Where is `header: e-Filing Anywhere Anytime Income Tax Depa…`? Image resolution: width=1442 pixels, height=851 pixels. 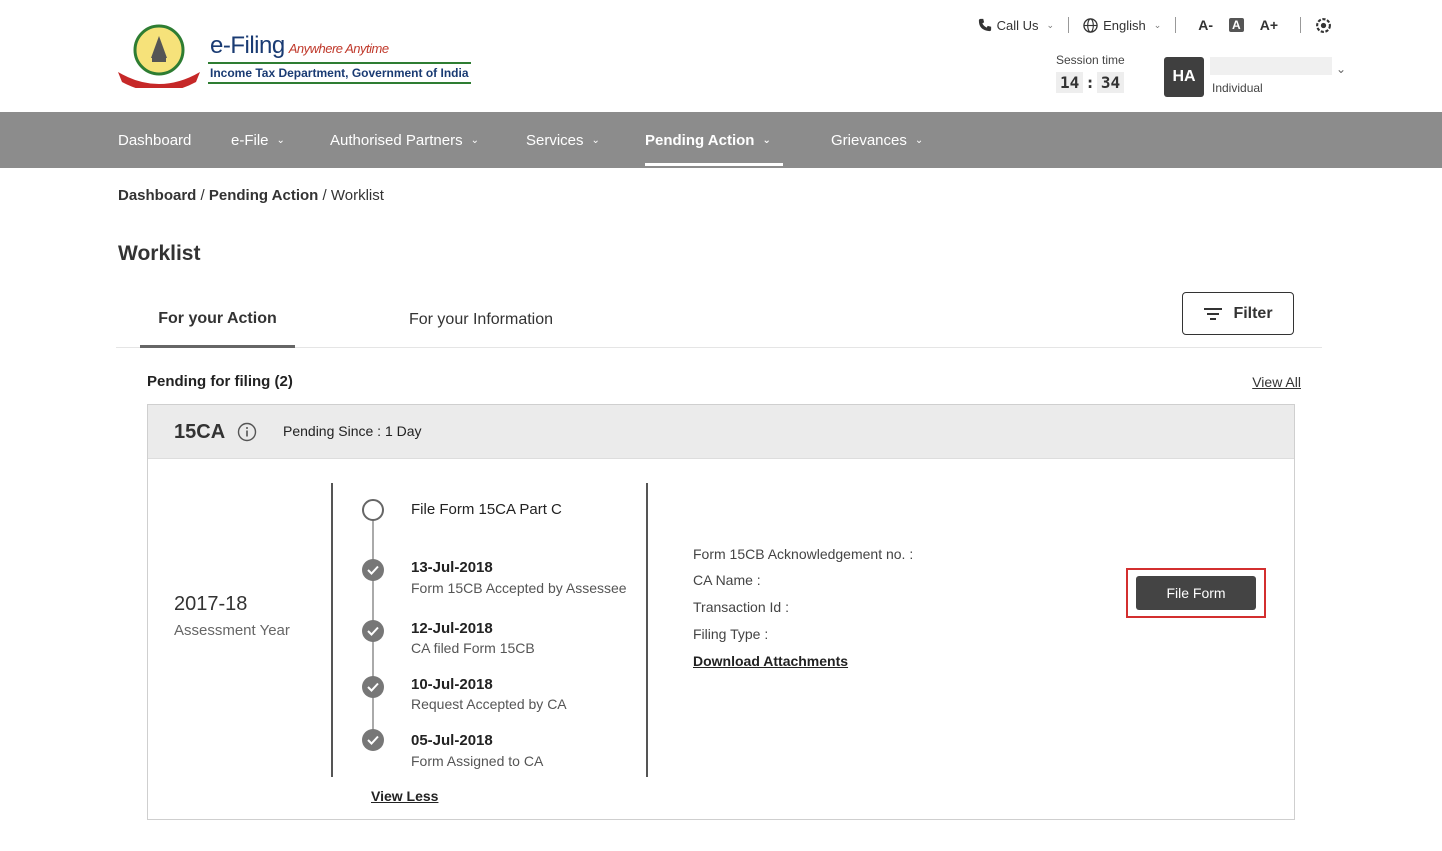
header: e-Filing Anywhere Anytime Income Tax Depa… is located at coordinates (721, 56).